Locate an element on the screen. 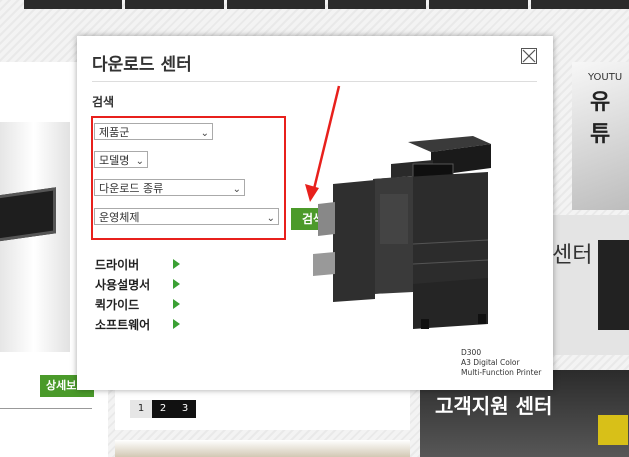 The image size is (629, 457). search-heading: 검색 is located at coordinates (103, 102).